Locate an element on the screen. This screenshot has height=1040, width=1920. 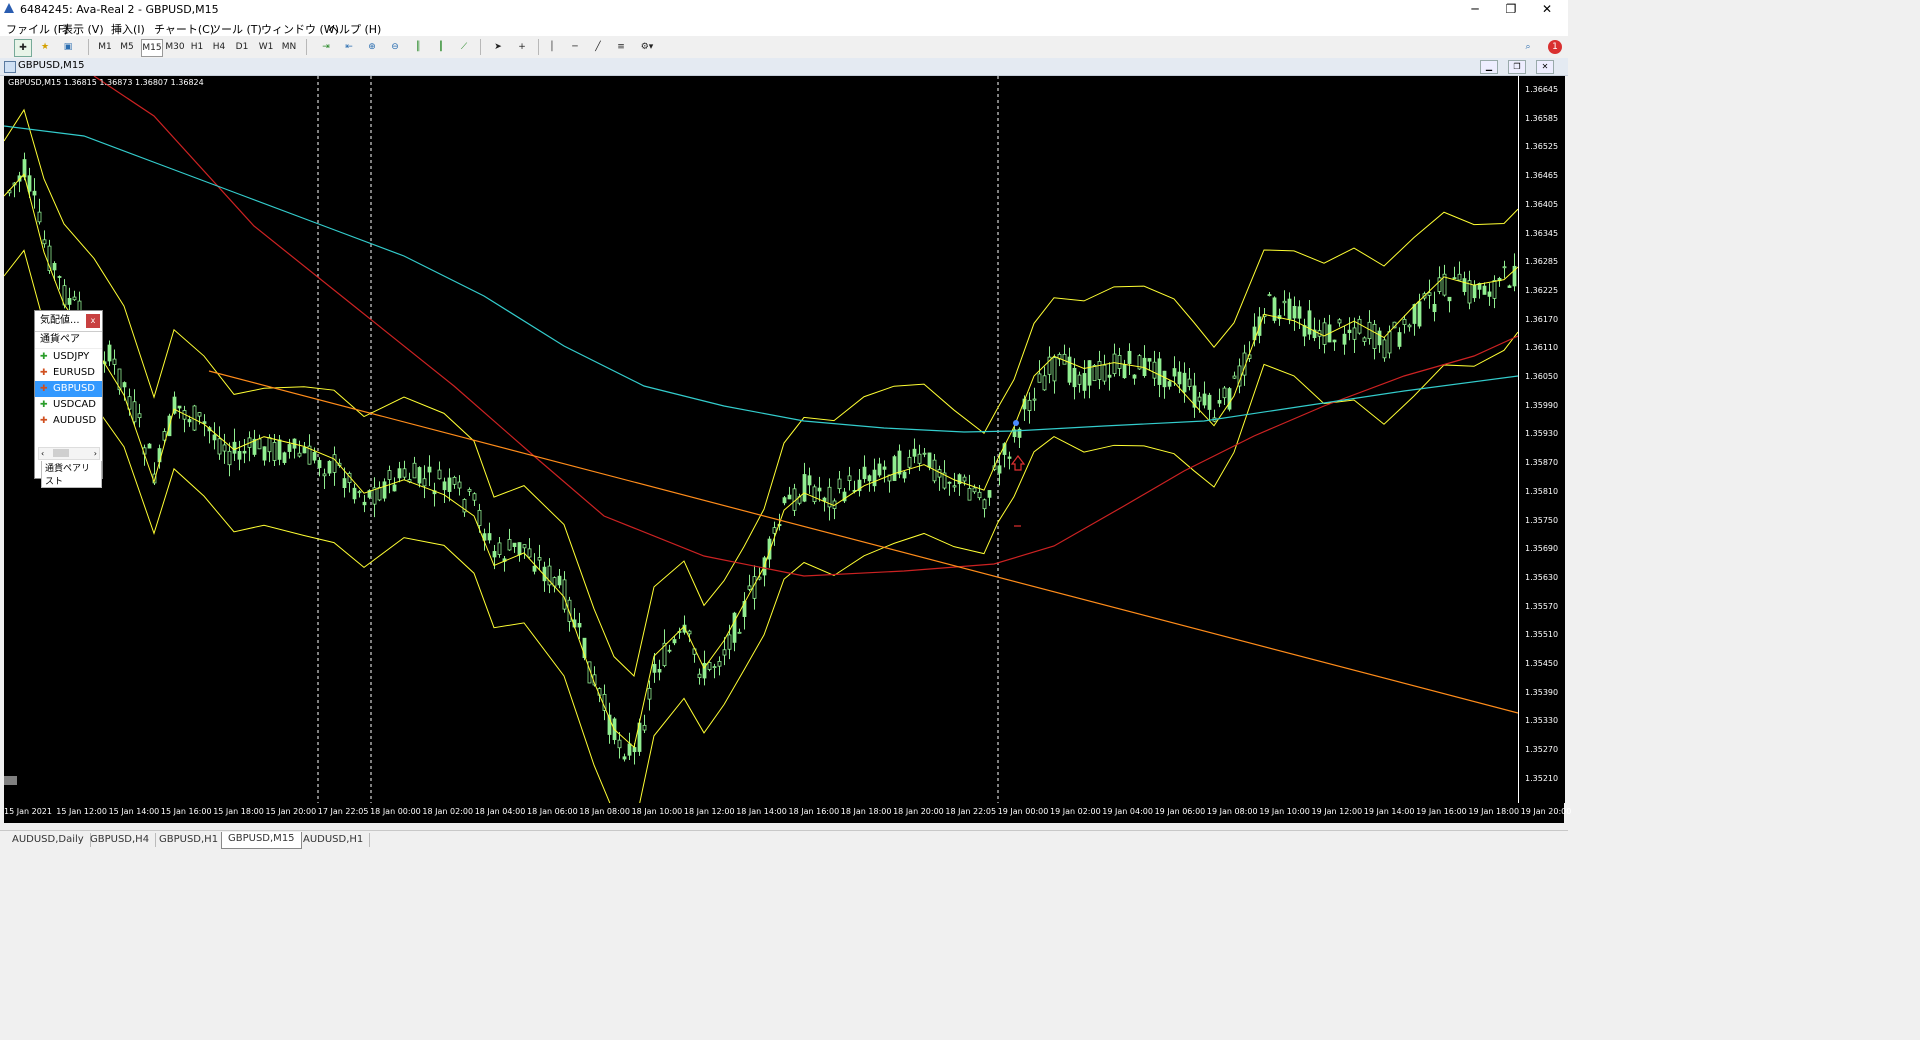
timeframe-mn-button: MN is located at coordinates (289, 47).